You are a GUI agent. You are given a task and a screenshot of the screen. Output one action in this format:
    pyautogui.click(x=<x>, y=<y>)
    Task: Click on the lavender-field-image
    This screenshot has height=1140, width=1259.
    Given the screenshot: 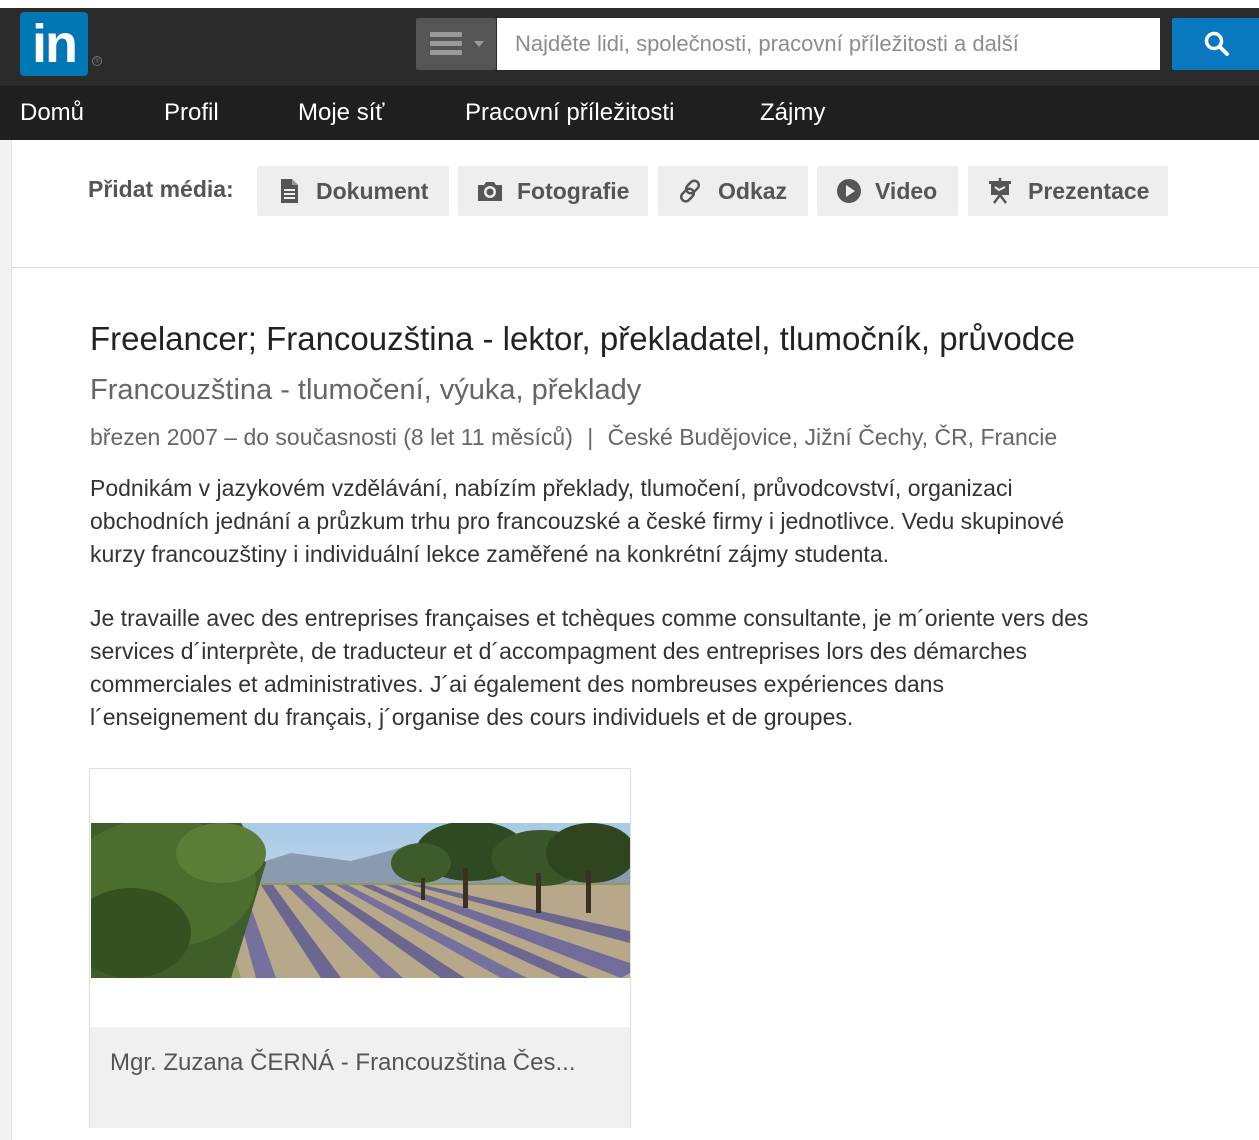 What is the action you would take?
    pyautogui.click(x=360, y=900)
    